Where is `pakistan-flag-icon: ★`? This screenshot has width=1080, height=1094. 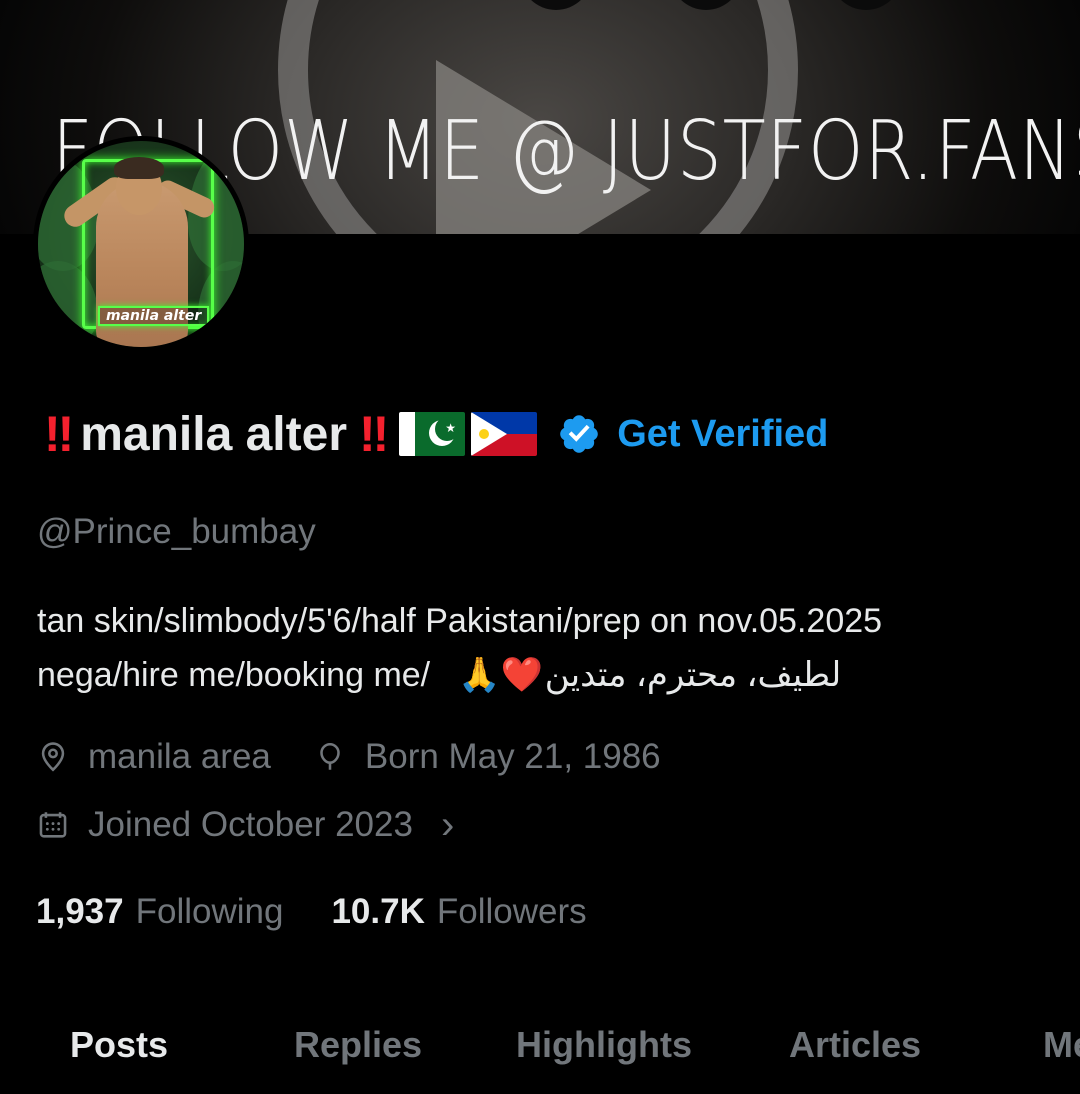
pakistan-flag-icon: ★ is located at coordinates (432, 434).